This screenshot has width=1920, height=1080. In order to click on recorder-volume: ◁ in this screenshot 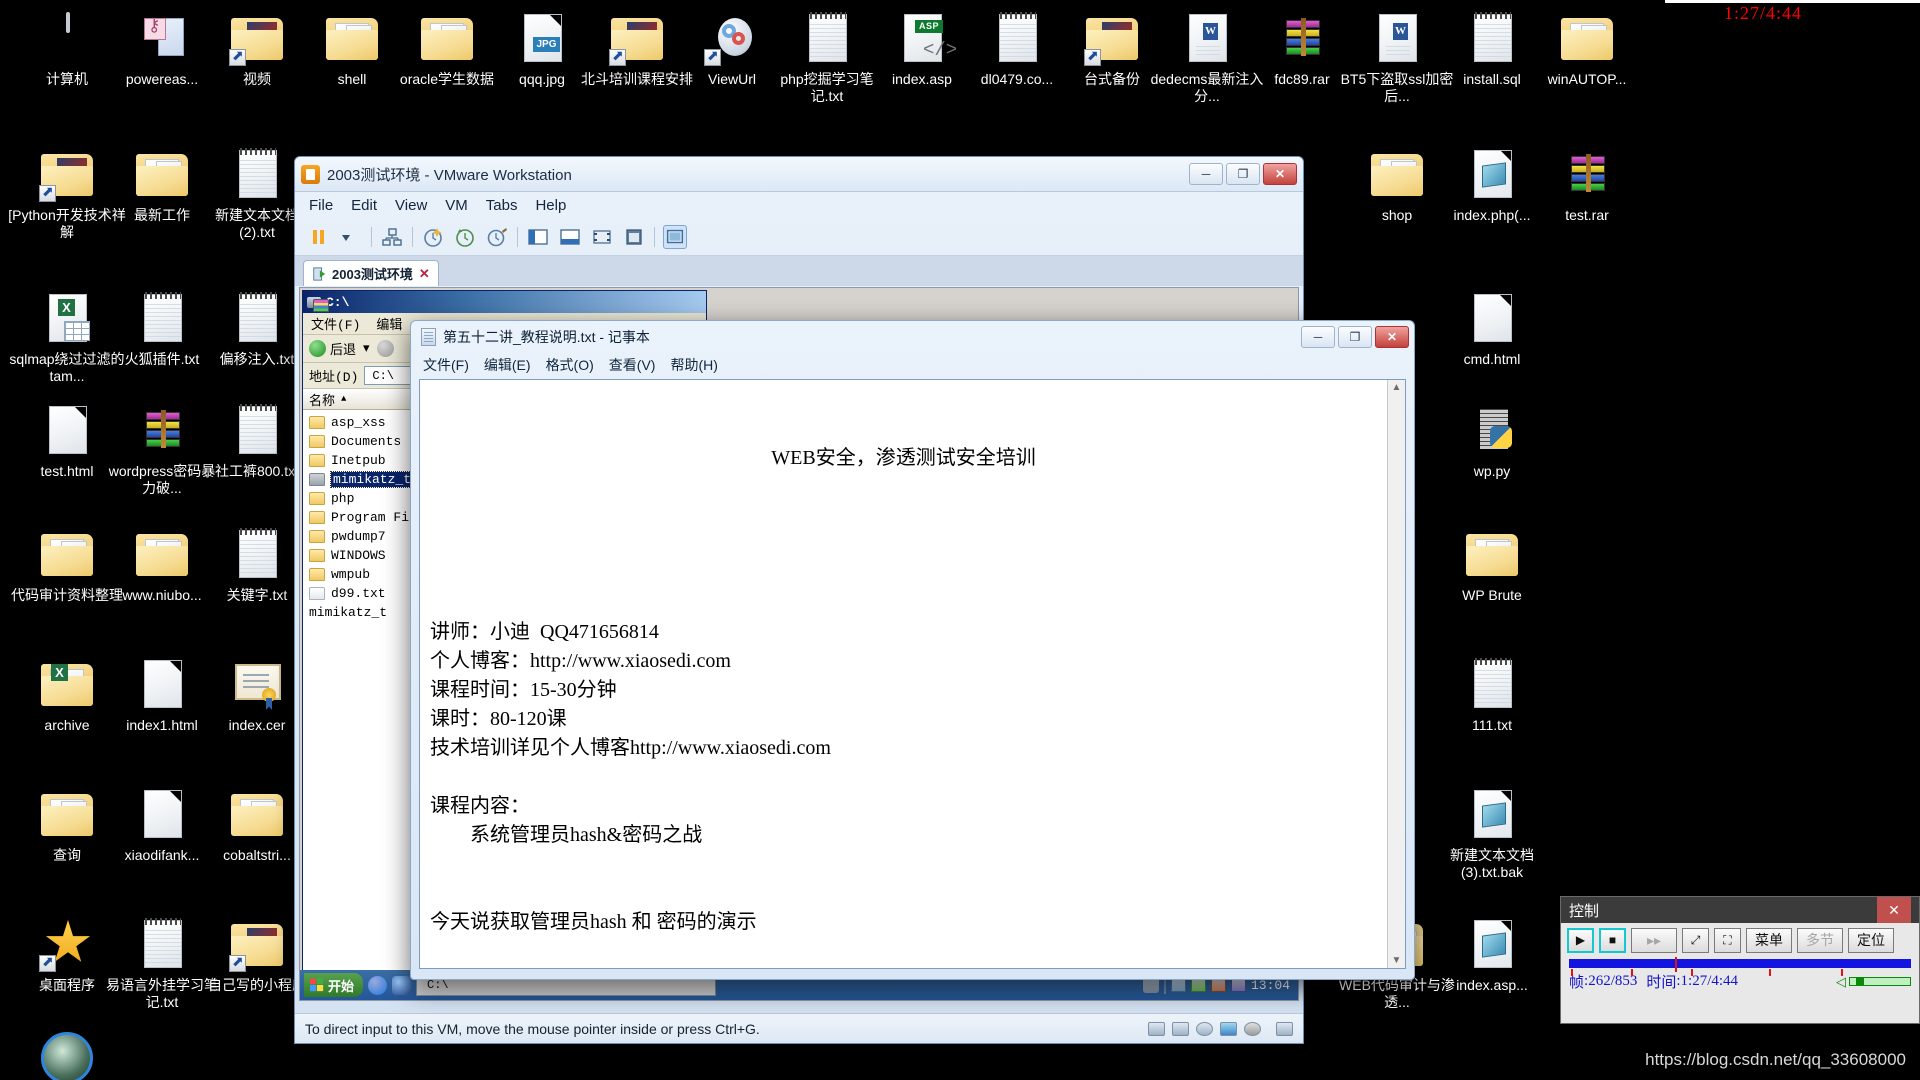, I will do `click(1873, 982)`.